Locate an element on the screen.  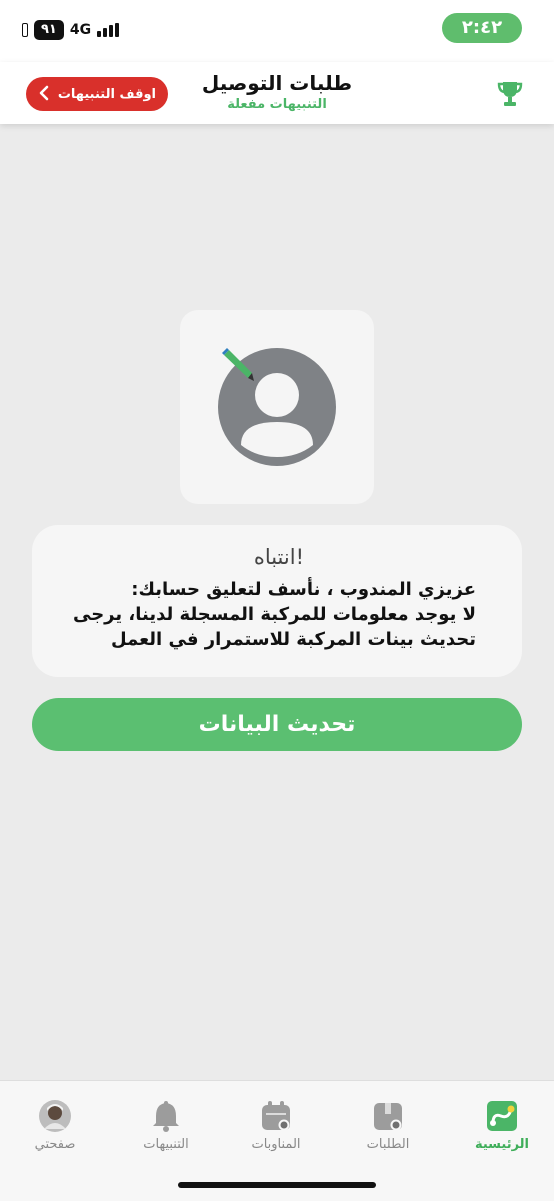
nav-alerts-label: التنبيهات is located at coordinates (166, 1144).